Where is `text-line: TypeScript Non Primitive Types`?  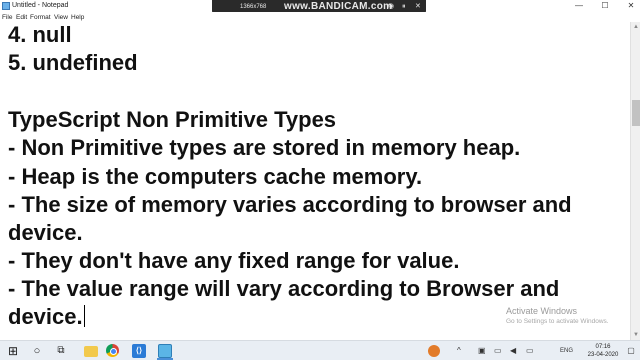
text-line: TypeScript Non Primitive Types is located at coordinates (172, 119).